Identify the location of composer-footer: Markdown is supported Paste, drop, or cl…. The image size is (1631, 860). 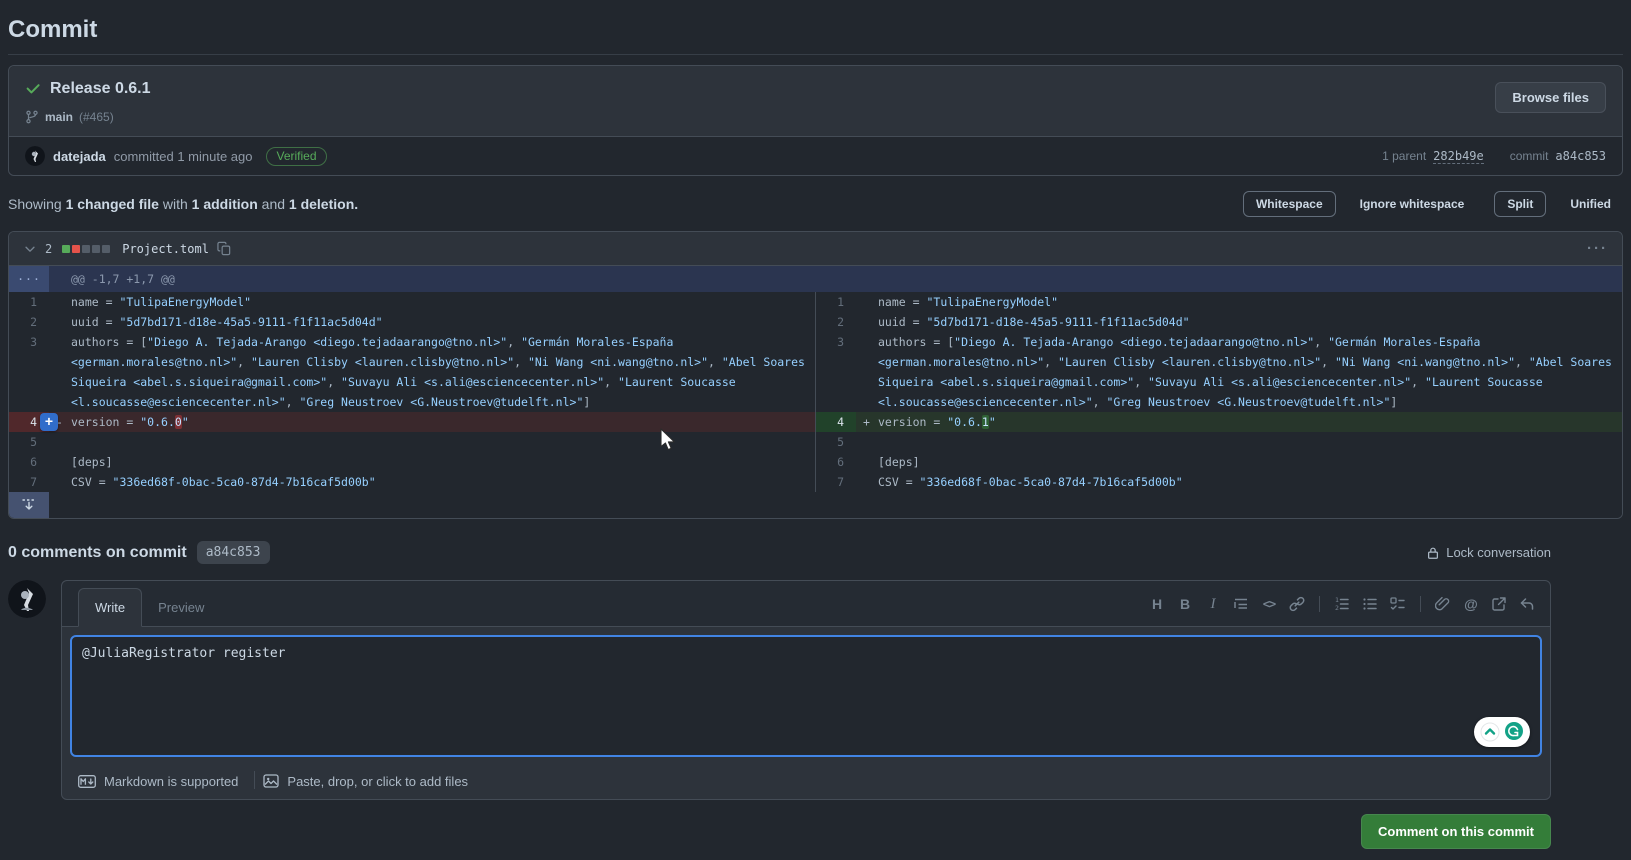
(806, 782).